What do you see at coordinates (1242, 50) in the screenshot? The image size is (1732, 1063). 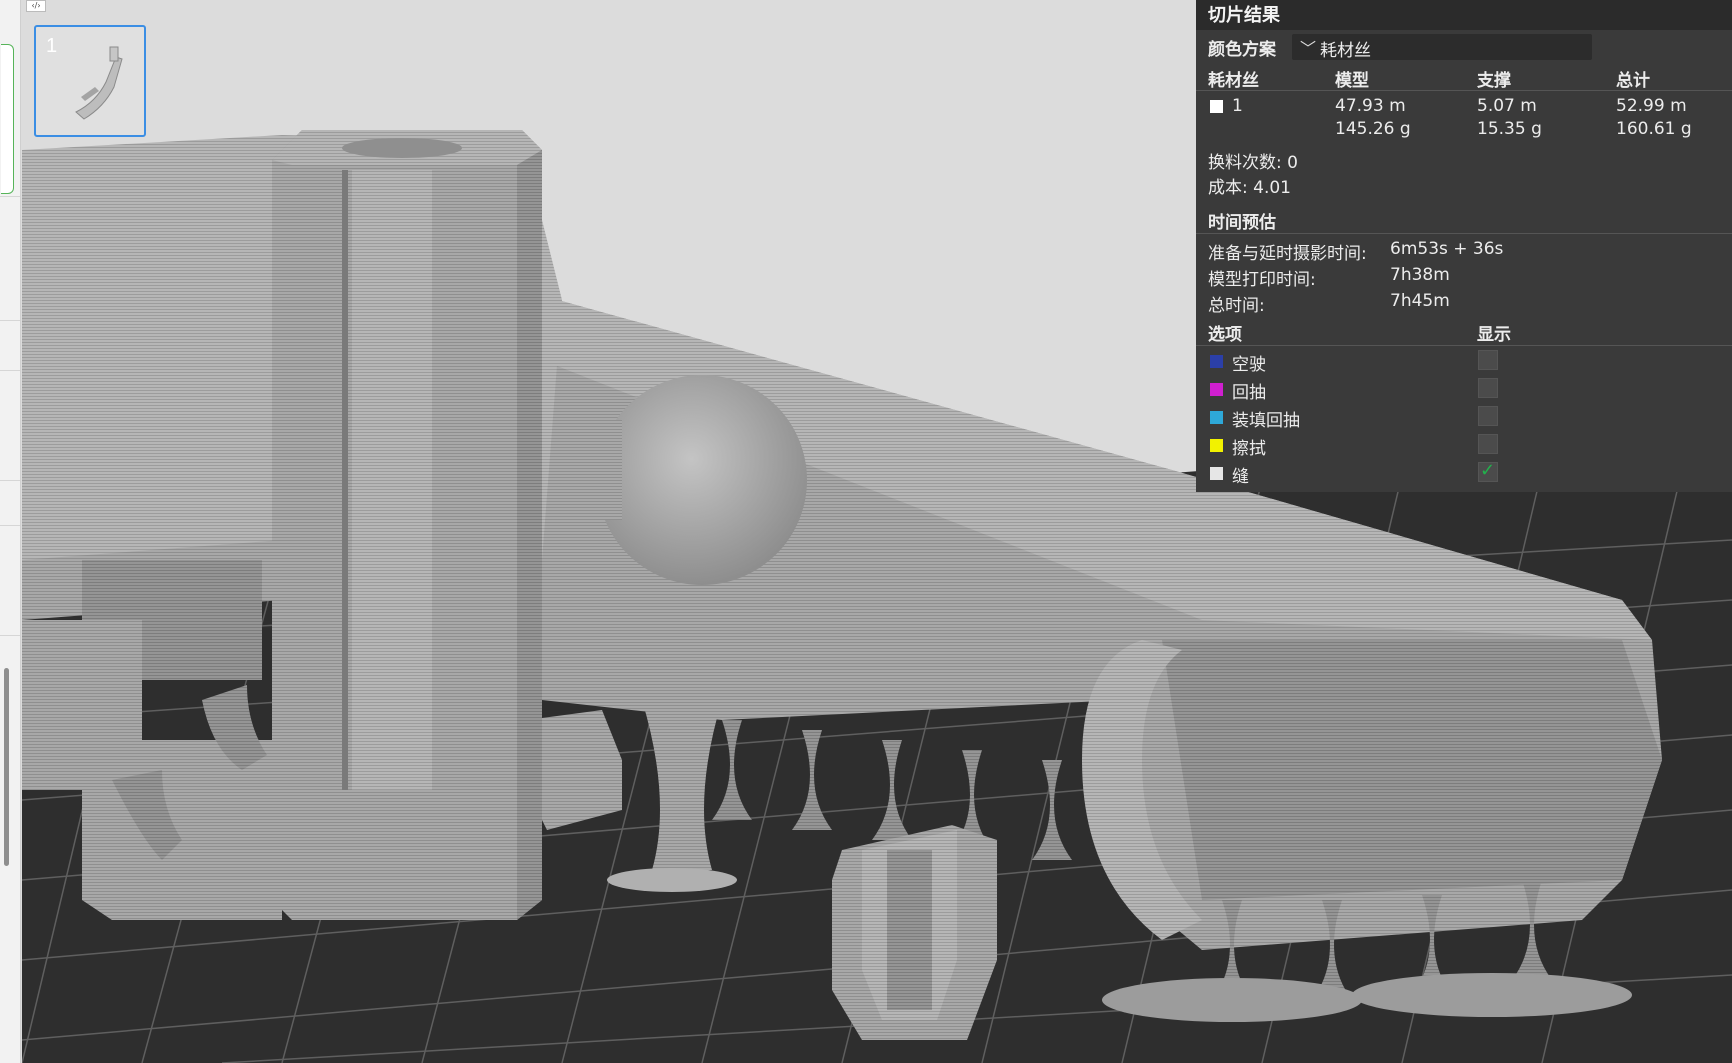 I see `color-scheme-label: 颜色方案` at bounding box center [1242, 50].